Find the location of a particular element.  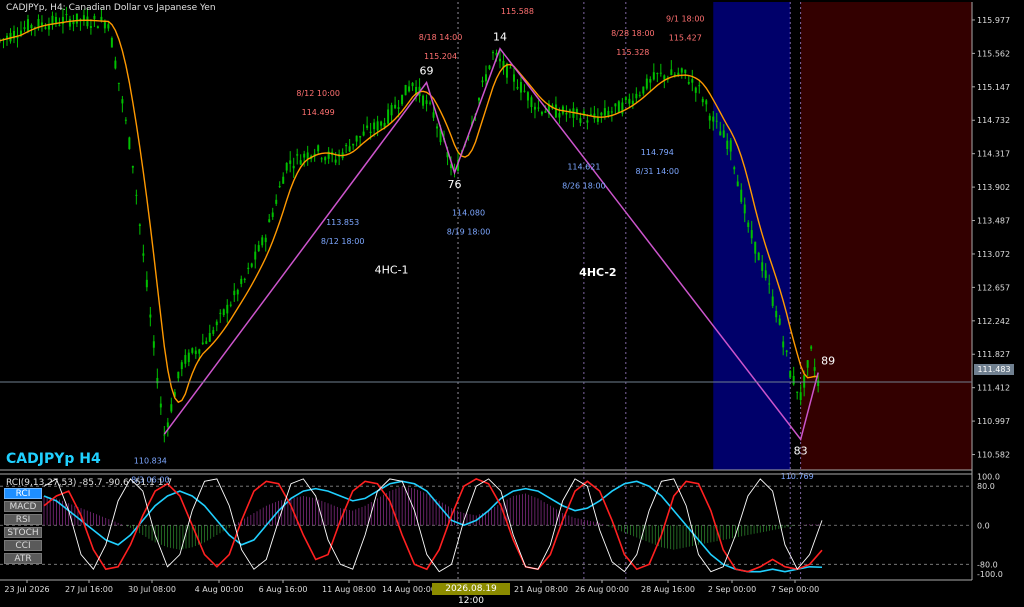

annotation-label: 8/18 14:00 is located at coordinates (441, 37).